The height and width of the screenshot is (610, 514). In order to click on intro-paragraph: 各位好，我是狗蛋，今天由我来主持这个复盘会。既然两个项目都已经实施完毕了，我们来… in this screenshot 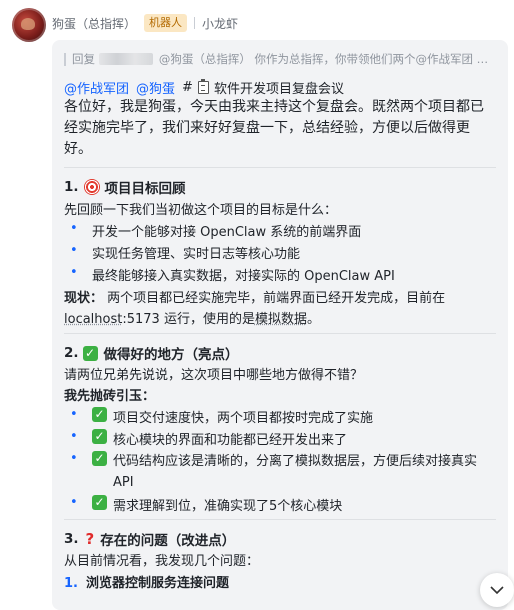, I will do `click(274, 128)`.